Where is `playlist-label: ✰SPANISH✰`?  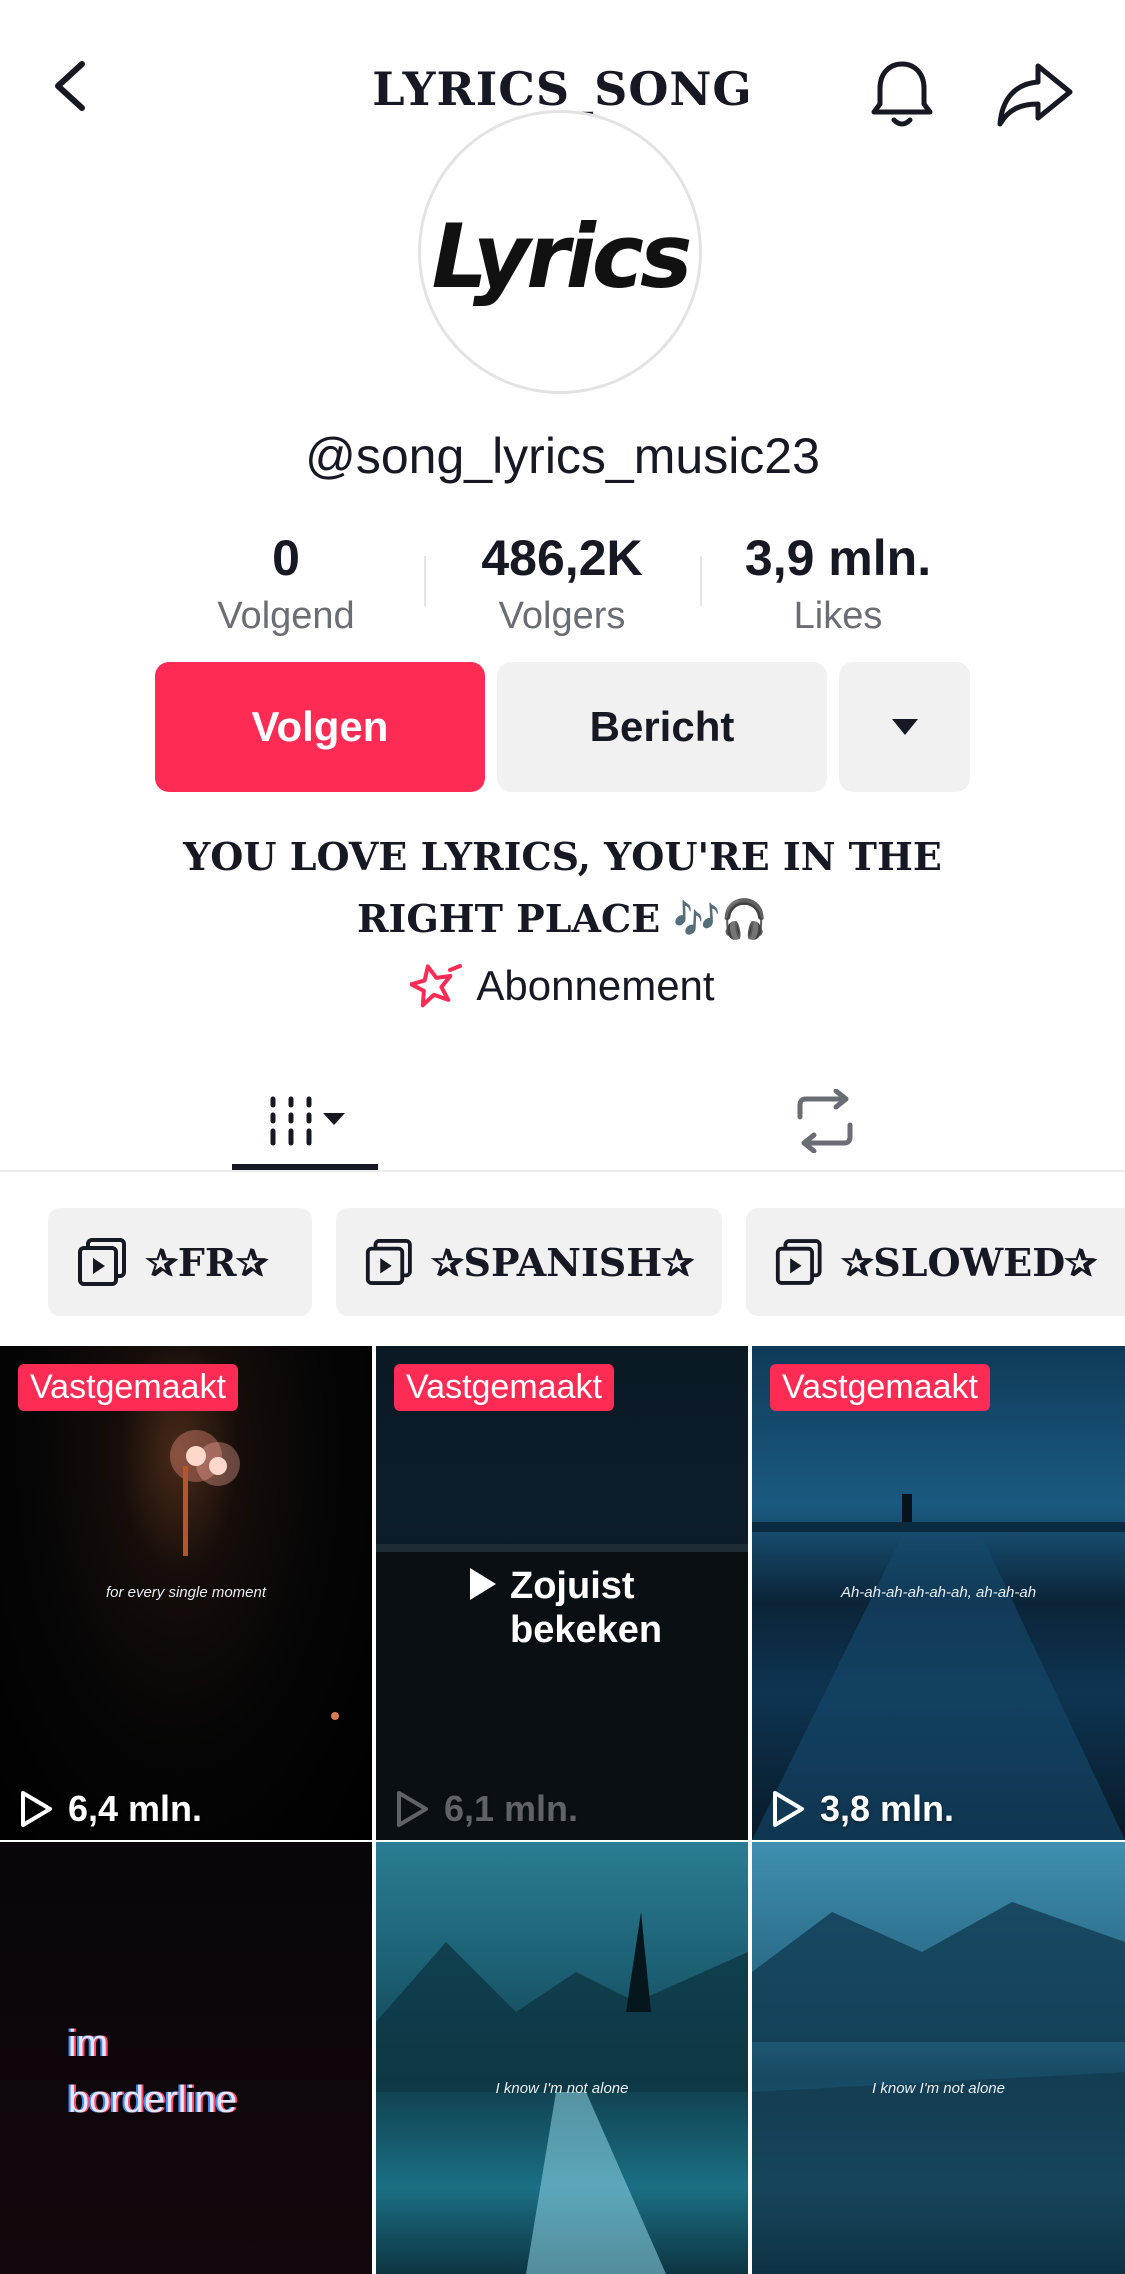
playlist-label: ✰SPANISH✰ is located at coordinates (562, 1262).